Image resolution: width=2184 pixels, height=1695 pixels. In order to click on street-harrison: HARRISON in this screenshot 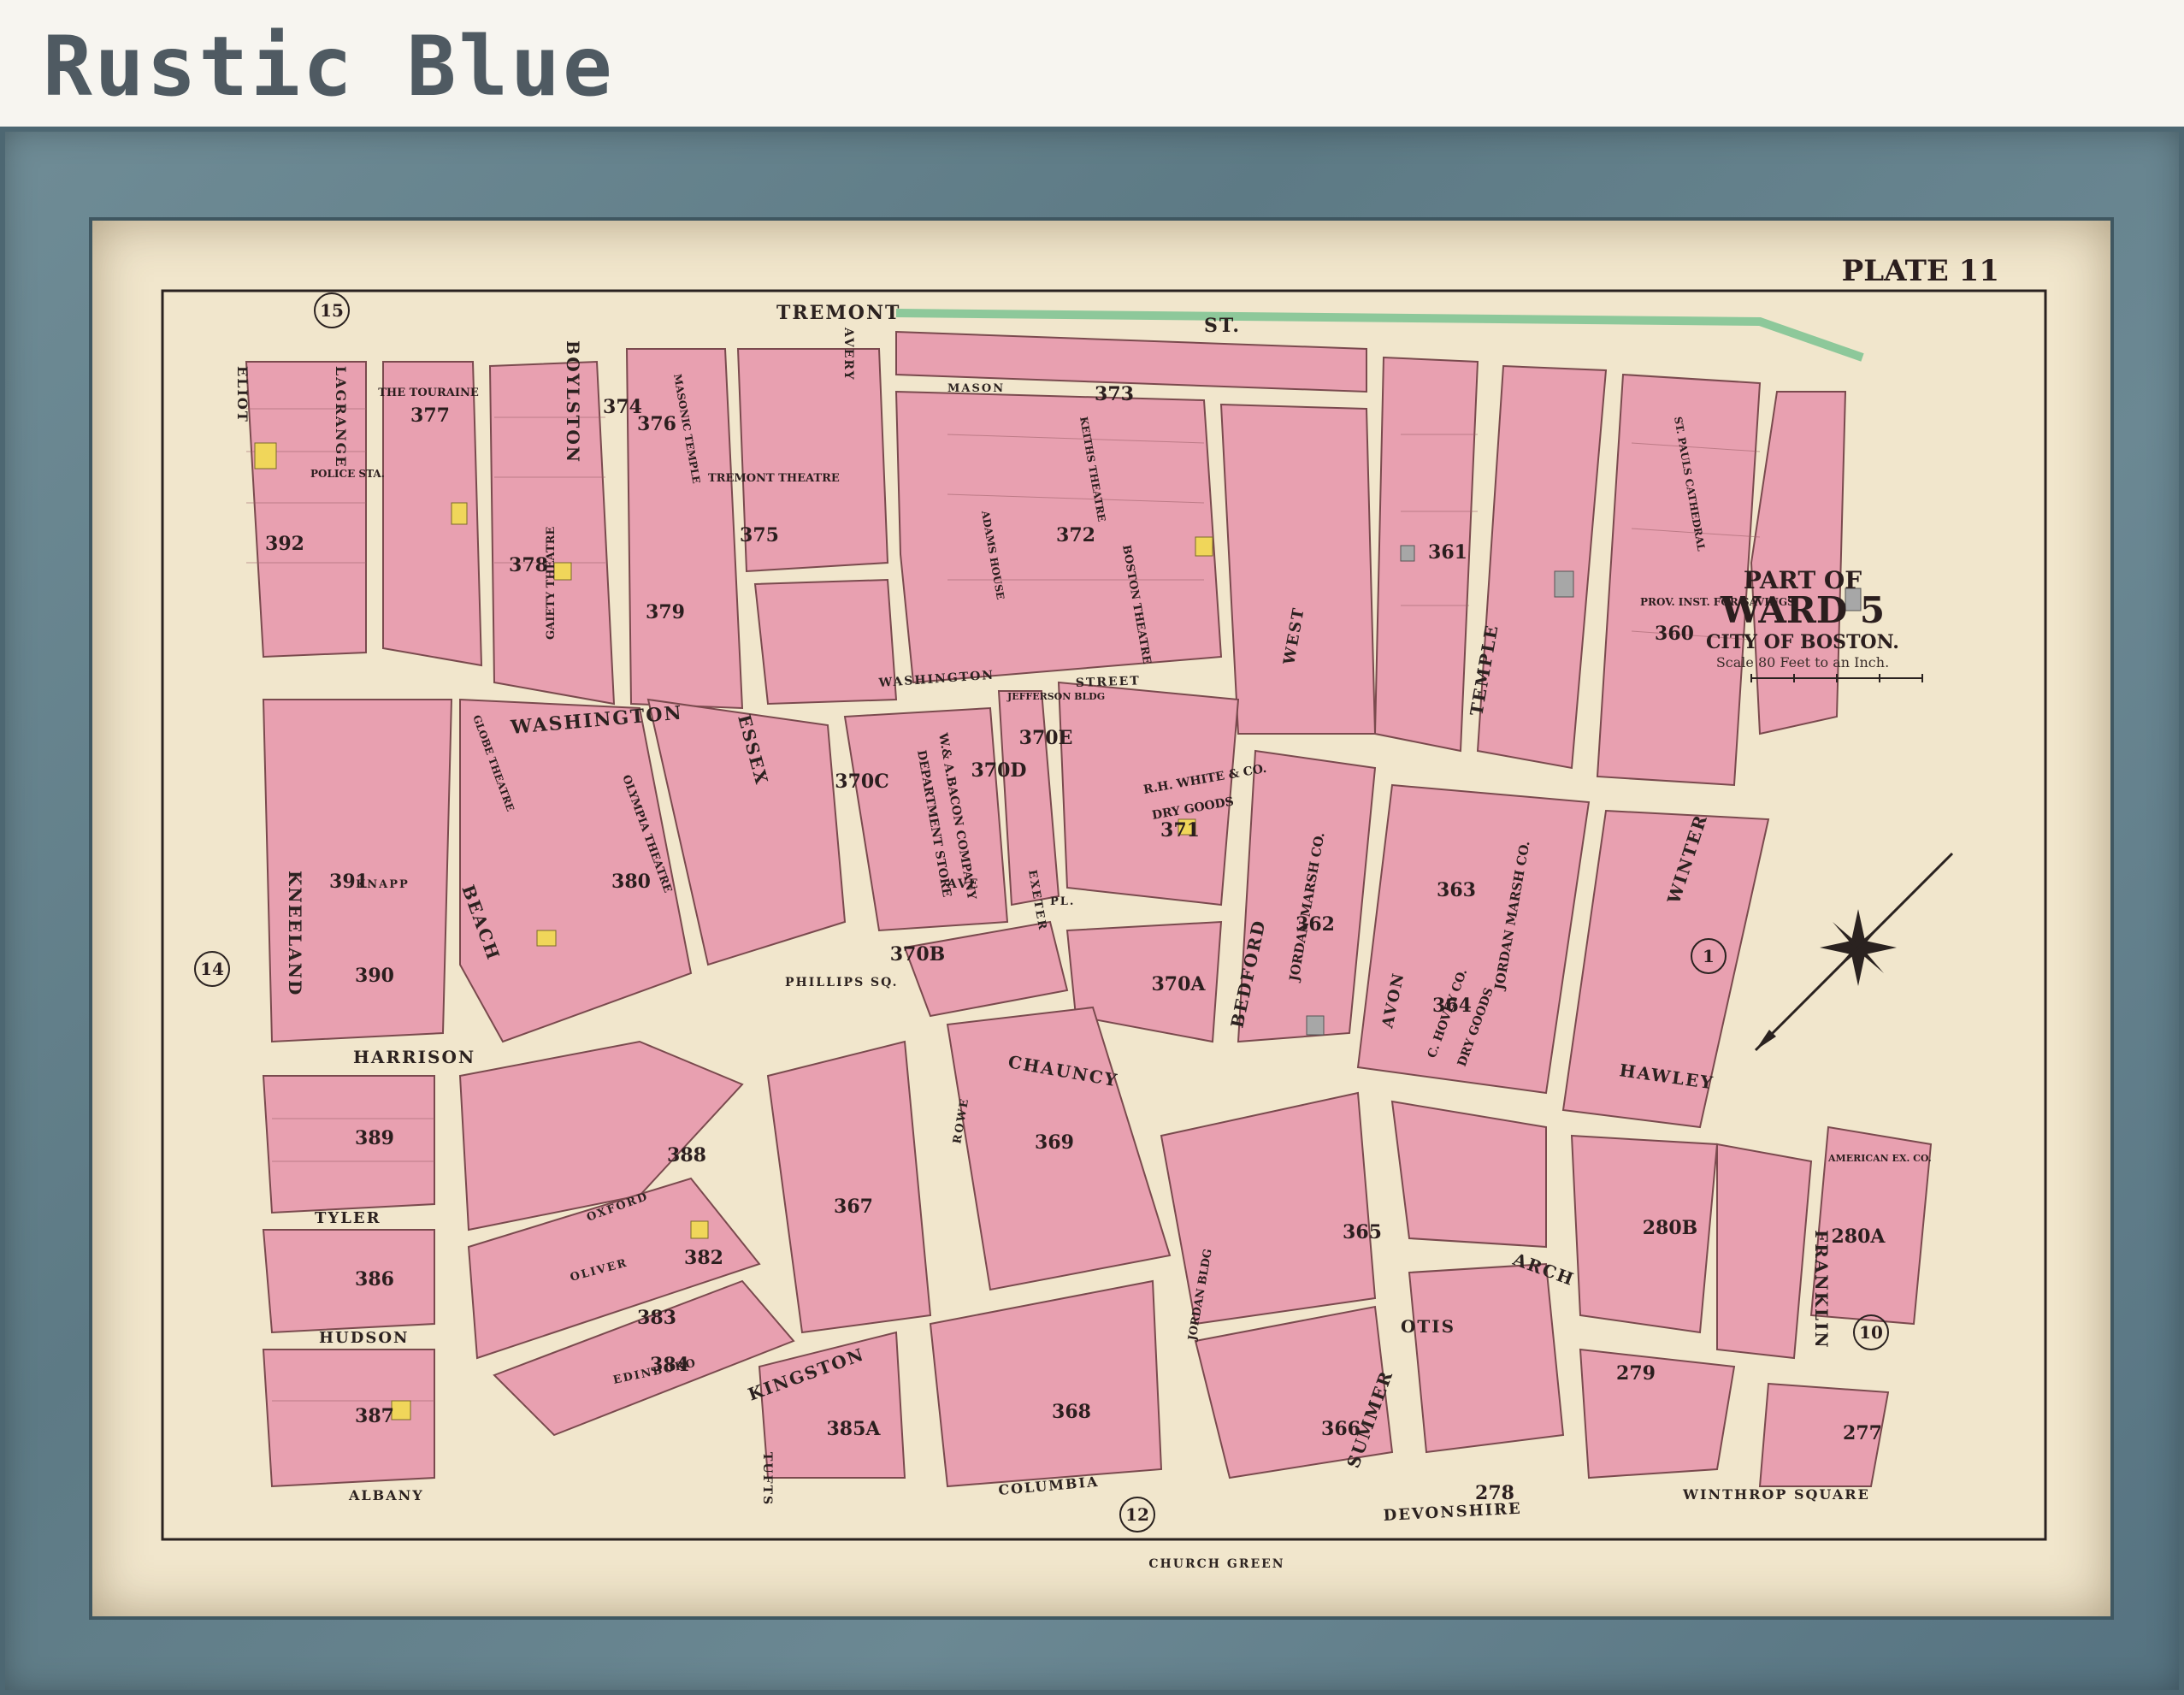, I will do `click(414, 1057)`.